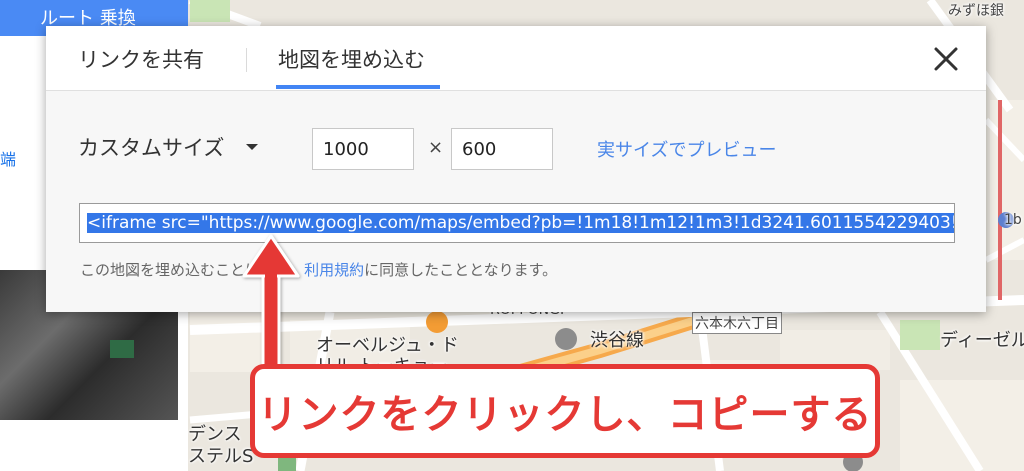 The width and height of the screenshot is (1024, 471). I want to click on map-label-roppongi-6: 六本木六丁目, so click(737, 323).